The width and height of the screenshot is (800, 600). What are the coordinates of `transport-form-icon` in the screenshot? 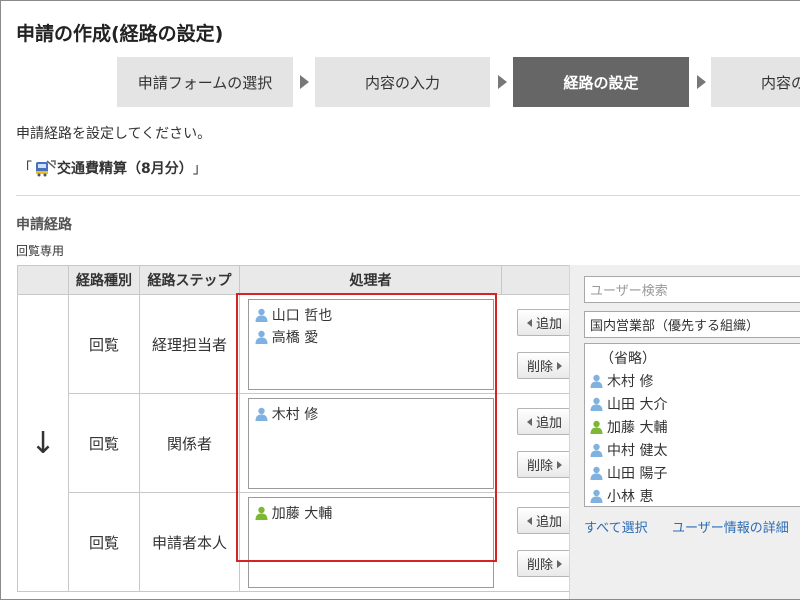 It's located at (45, 168).